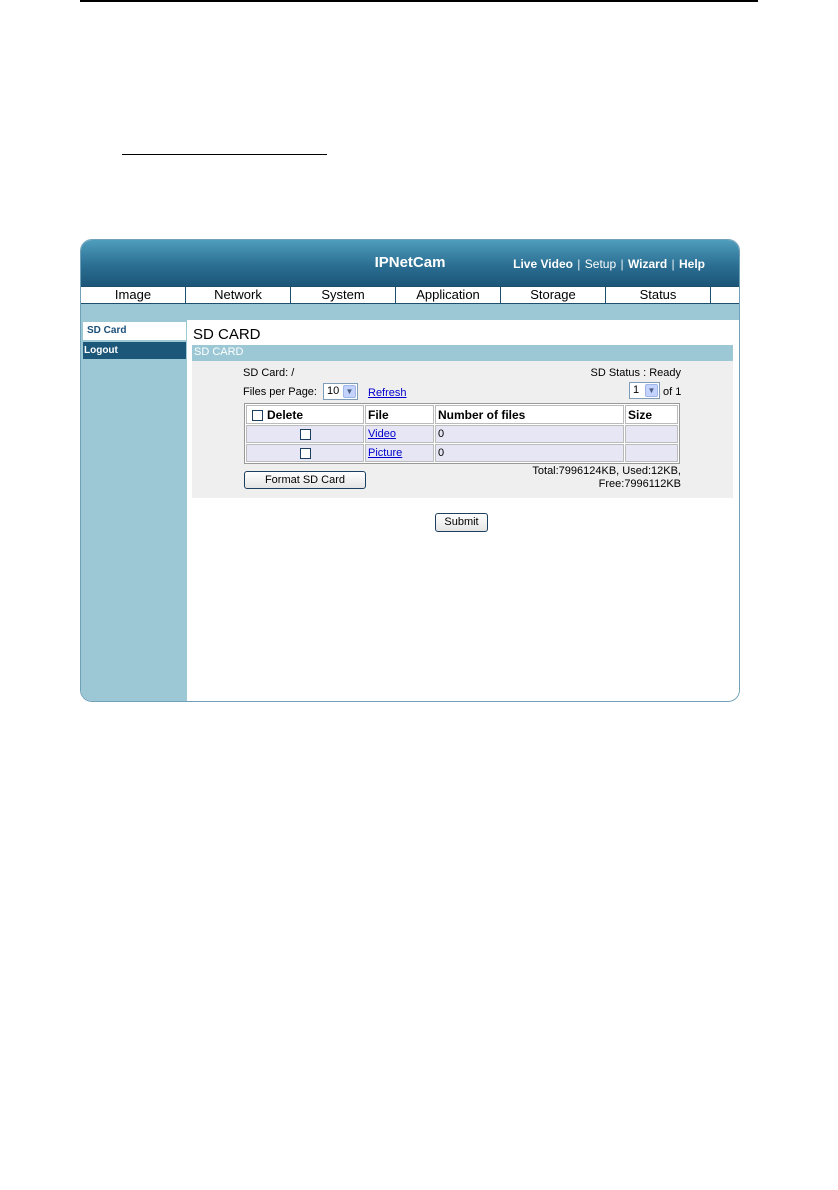  What do you see at coordinates (600, 264) in the screenshot?
I see `setup-link: Setup` at bounding box center [600, 264].